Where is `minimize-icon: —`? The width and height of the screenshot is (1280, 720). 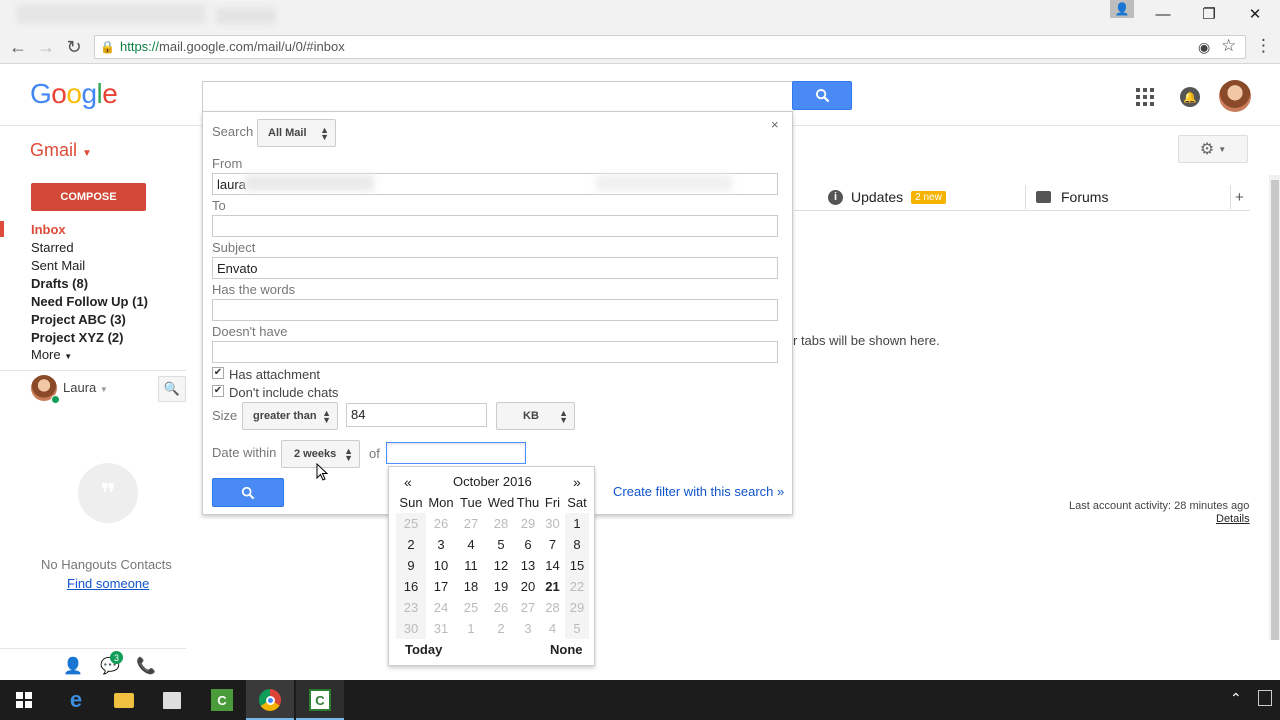
minimize-icon: — is located at coordinates (1163, 14).